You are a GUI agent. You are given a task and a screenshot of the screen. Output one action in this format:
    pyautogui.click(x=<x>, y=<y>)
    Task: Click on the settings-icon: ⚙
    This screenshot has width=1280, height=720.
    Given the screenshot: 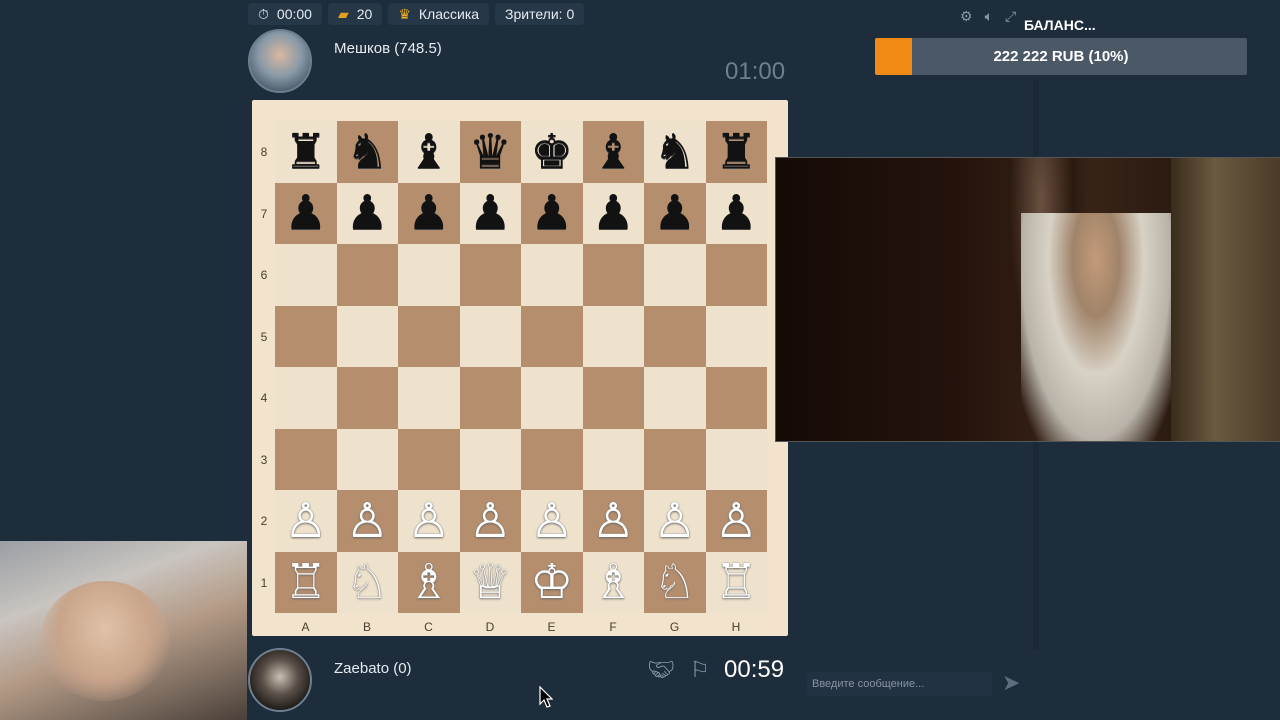 What is the action you would take?
    pyautogui.click(x=966, y=16)
    